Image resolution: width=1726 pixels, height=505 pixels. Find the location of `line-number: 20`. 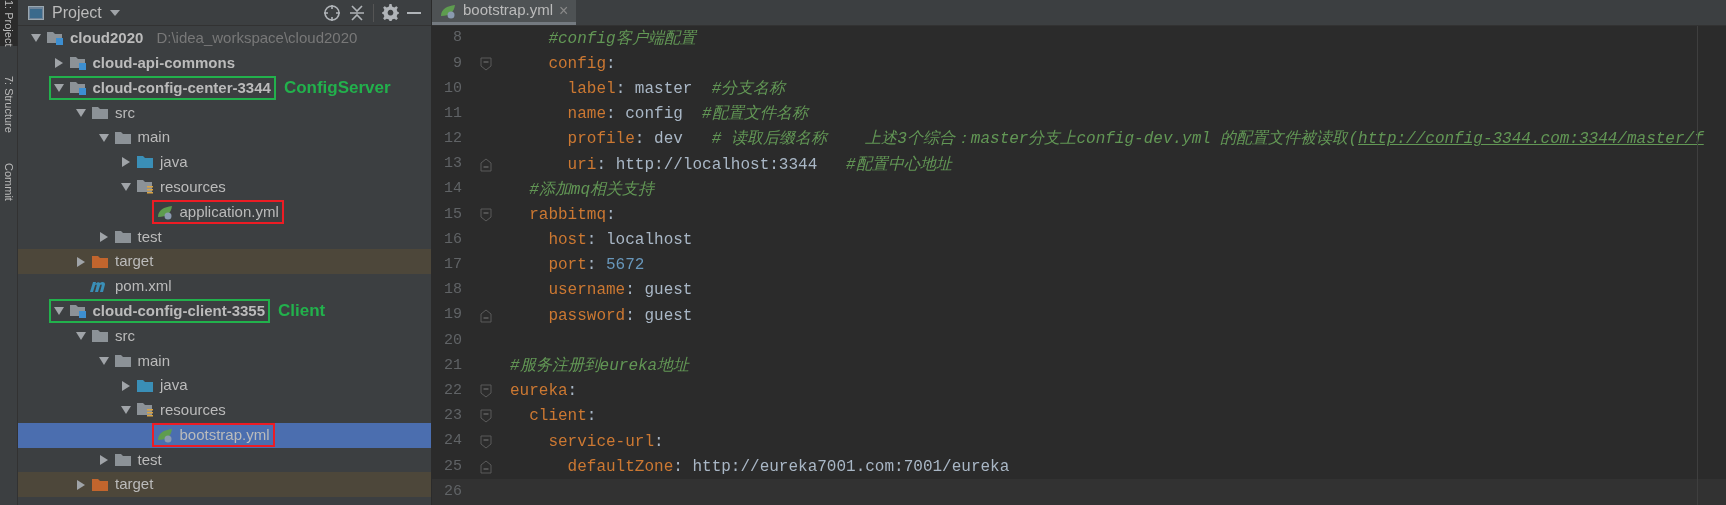

line-number: 20 is located at coordinates (452, 340).